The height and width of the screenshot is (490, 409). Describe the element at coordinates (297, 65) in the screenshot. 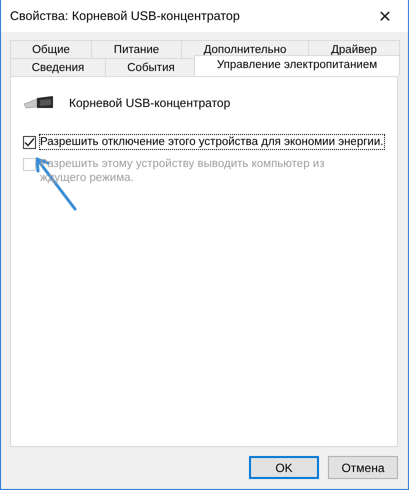

I see `tab: Управление электропитанием` at that location.